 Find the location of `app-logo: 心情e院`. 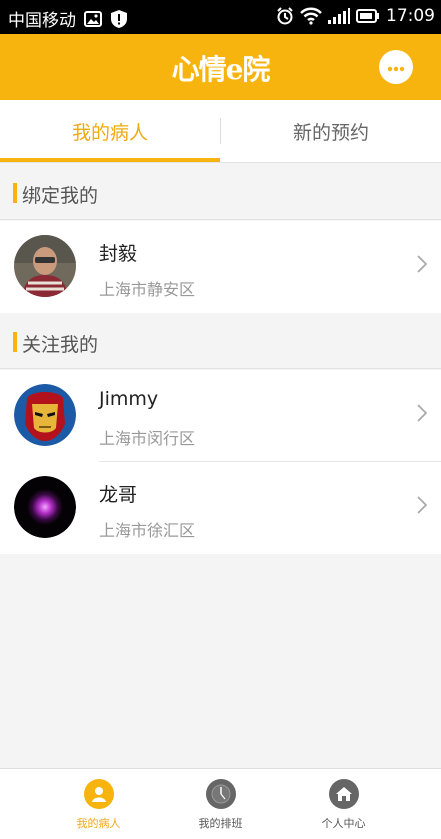

app-logo: 心情e院 is located at coordinates (221, 69).